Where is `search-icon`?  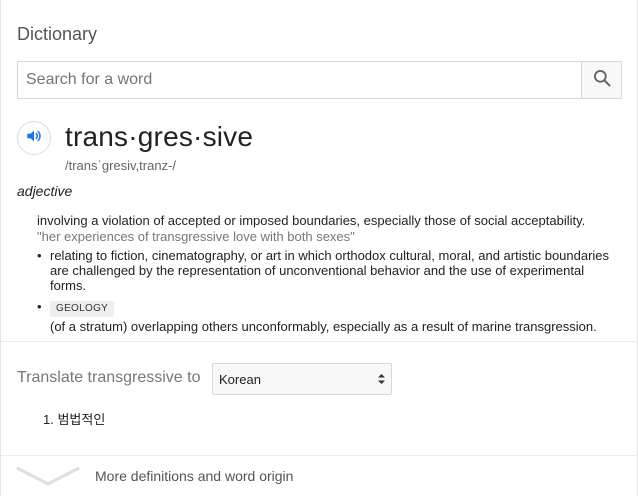 search-icon is located at coordinates (602, 80).